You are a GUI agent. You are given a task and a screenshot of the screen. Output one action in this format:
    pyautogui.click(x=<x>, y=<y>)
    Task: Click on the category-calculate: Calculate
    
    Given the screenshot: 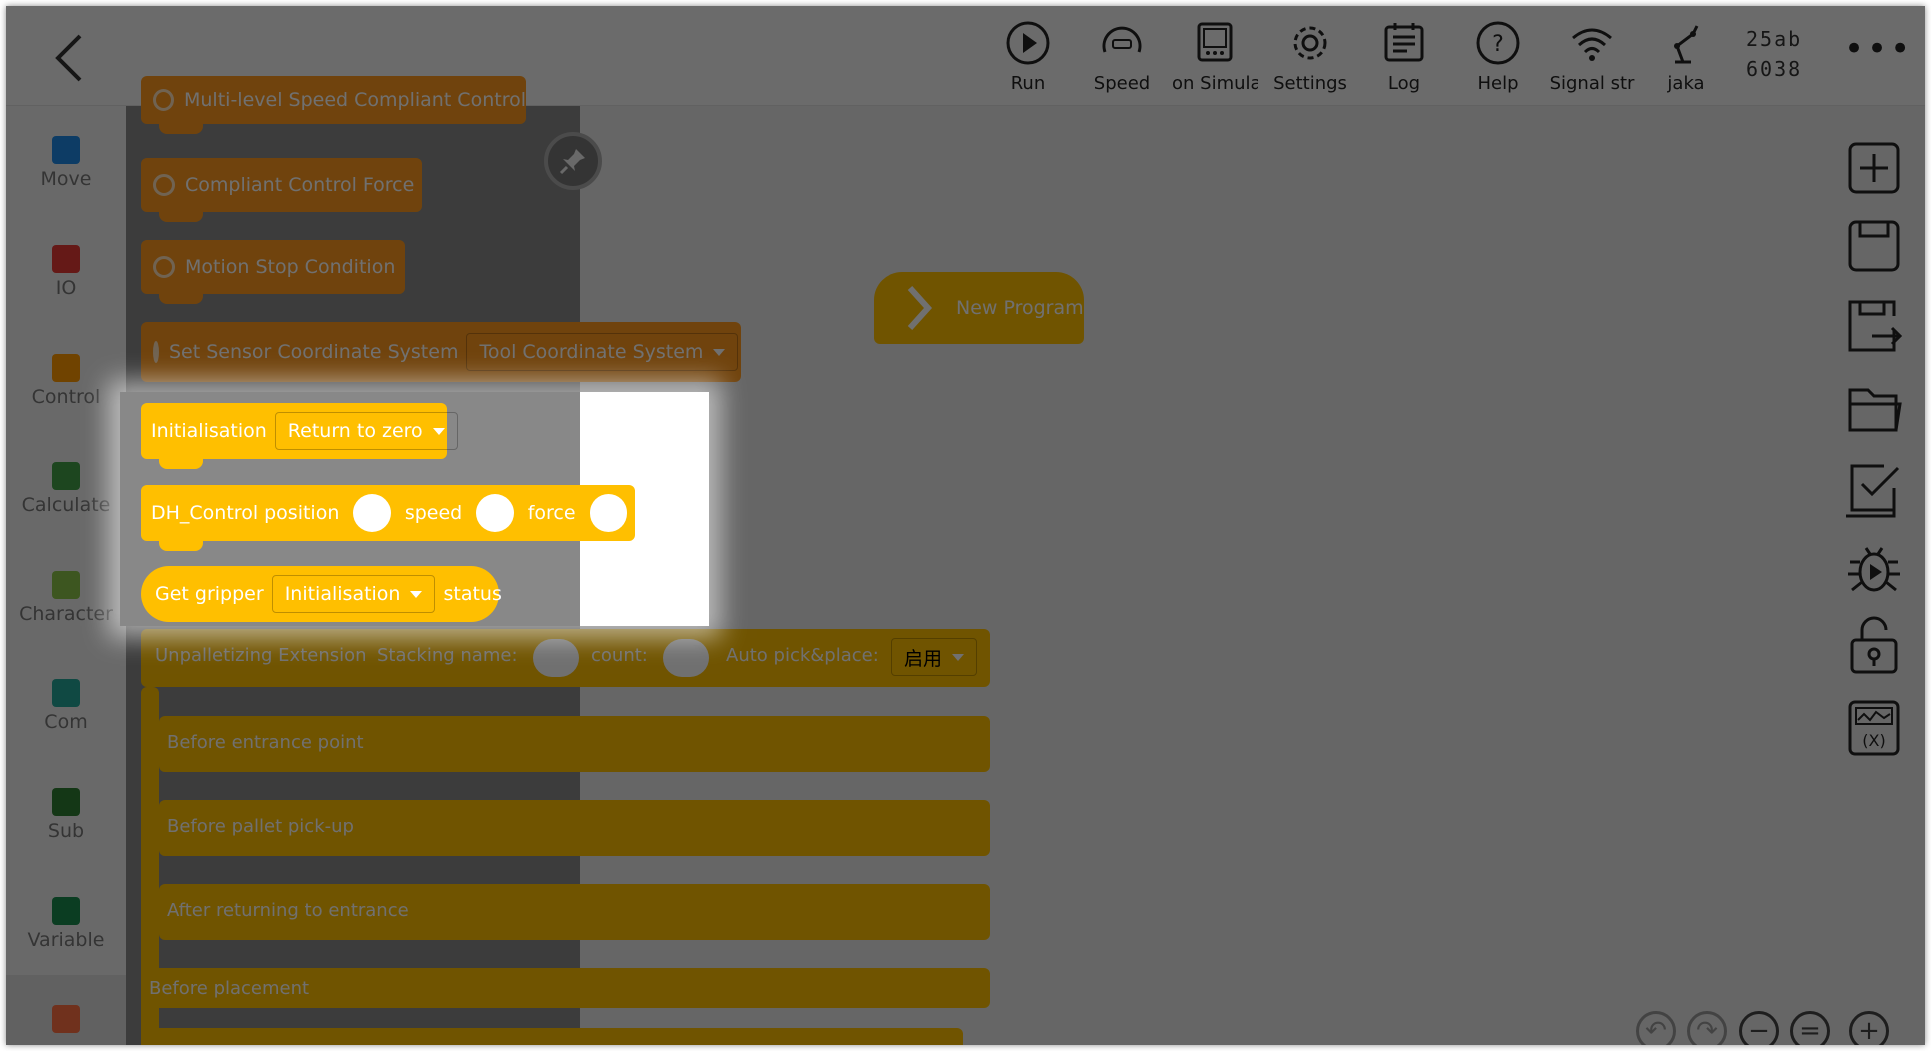 What is the action you would take?
    pyautogui.click(x=66, y=482)
    